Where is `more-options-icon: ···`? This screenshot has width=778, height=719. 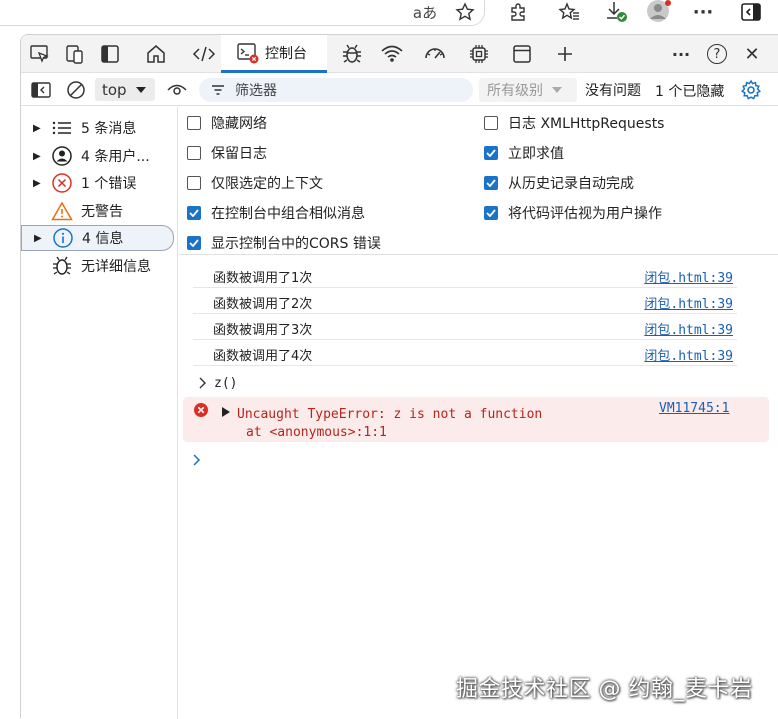 more-options-icon: ··· is located at coordinates (681, 54).